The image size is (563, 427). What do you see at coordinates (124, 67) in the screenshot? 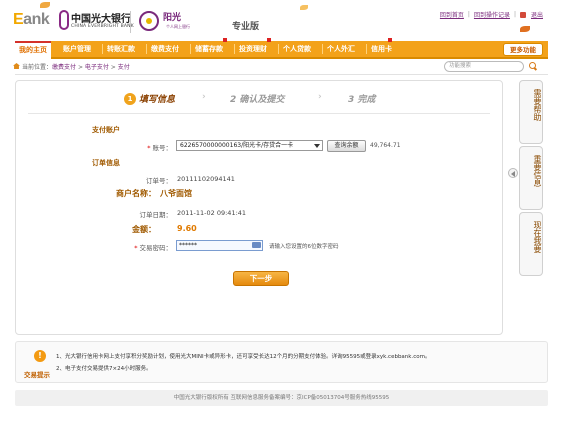
I see `breadcrumb-item: 支付` at bounding box center [124, 67].